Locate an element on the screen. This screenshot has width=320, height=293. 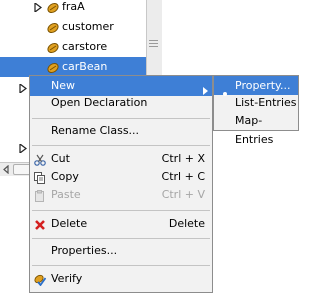
cut-icon is located at coordinates (40, 159).